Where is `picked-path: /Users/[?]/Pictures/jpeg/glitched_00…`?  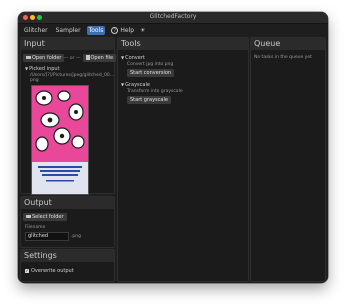 picked-path: /Users/[?]/Pictures/jpeg/glitched_00… is located at coordinates (72, 75).